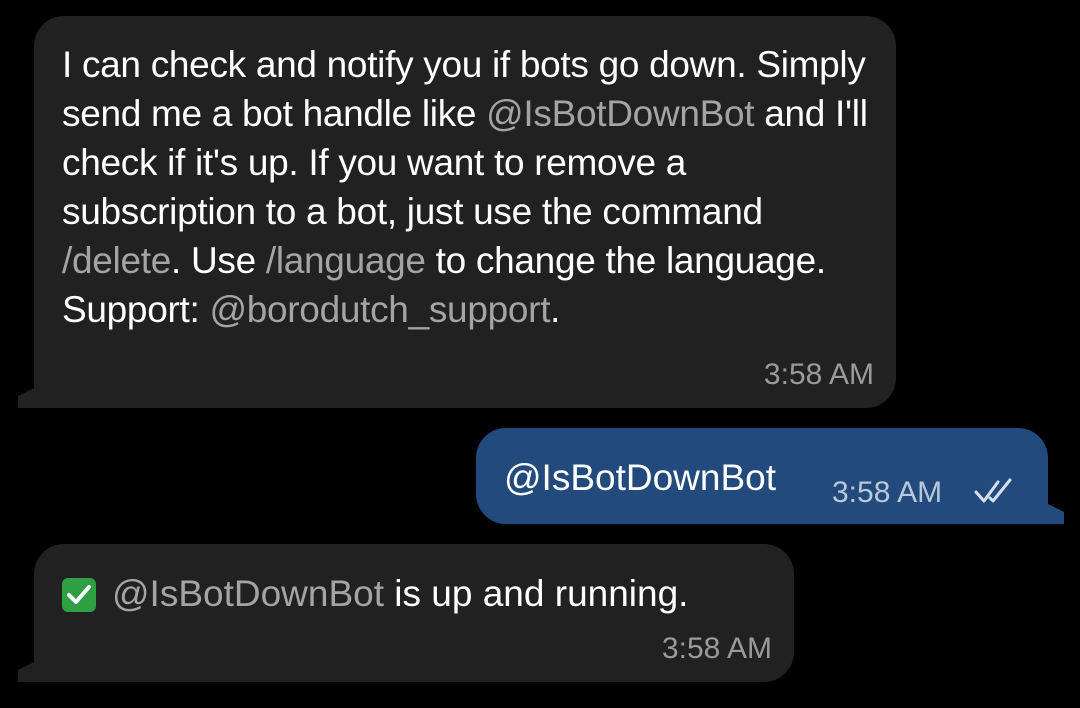  I want to click on message-text-segment: ., so click(555, 309).